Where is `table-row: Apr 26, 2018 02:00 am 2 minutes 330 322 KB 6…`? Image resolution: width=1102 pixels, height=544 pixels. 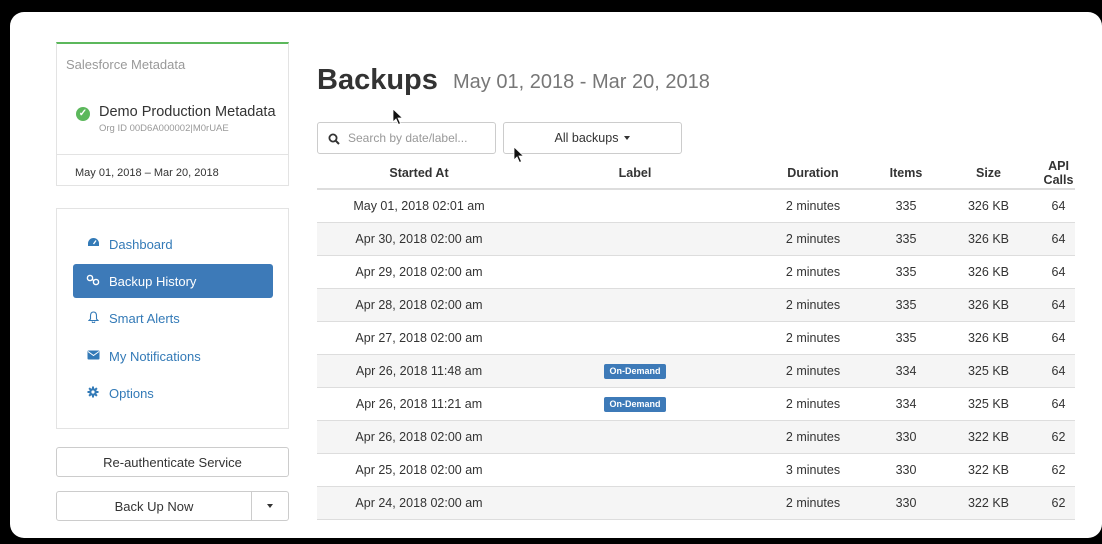
table-row: Apr 26, 2018 02:00 am 2 minutes 330 322 KB 6… is located at coordinates (696, 437).